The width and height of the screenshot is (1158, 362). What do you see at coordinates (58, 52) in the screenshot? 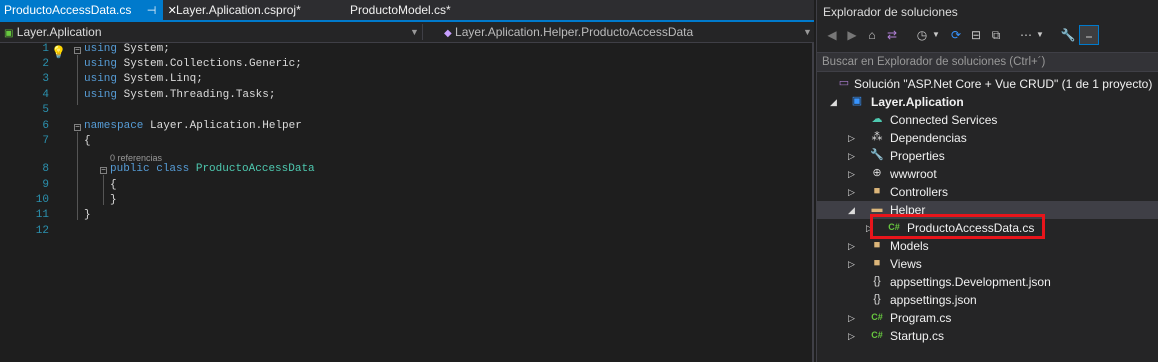
I see `lightbulb-icon: 💡` at bounding box center [58, 52].